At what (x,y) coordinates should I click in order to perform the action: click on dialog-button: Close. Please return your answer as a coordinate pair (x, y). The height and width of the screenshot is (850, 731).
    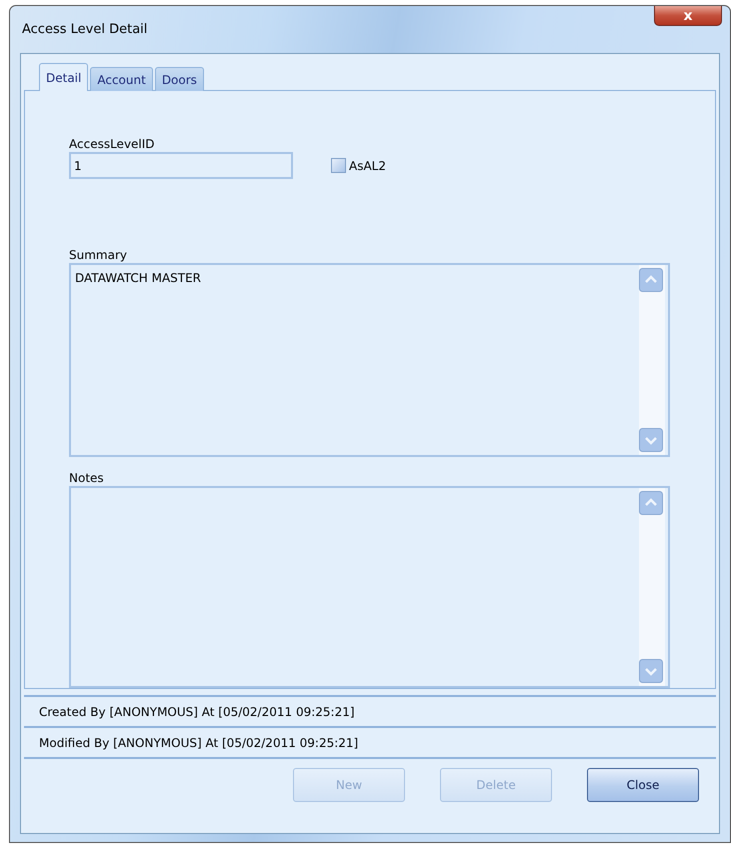
    Looking at the image, I should click on (643, 785).